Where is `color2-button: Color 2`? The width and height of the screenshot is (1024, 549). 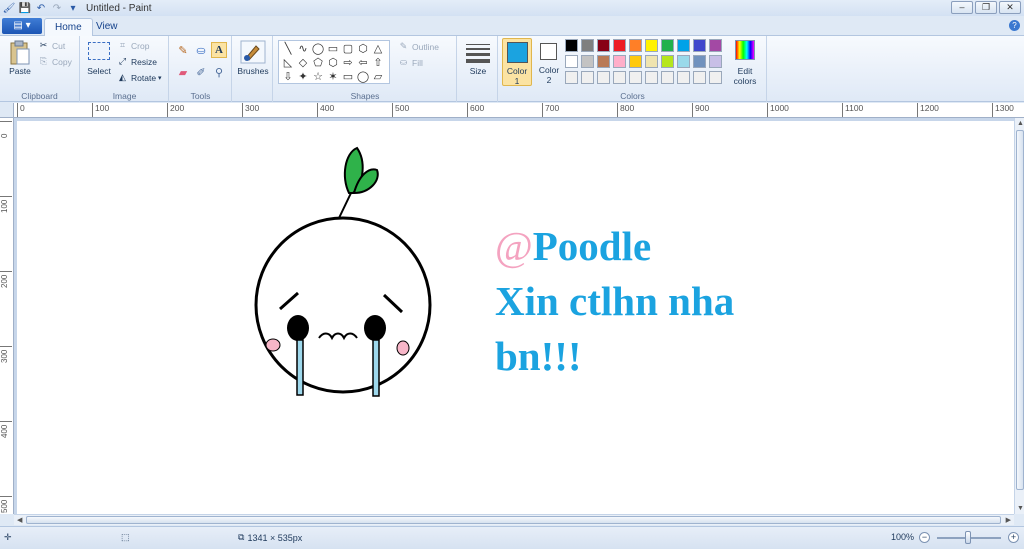
color2-button: Color 2 is located at coordinates (549, 62).